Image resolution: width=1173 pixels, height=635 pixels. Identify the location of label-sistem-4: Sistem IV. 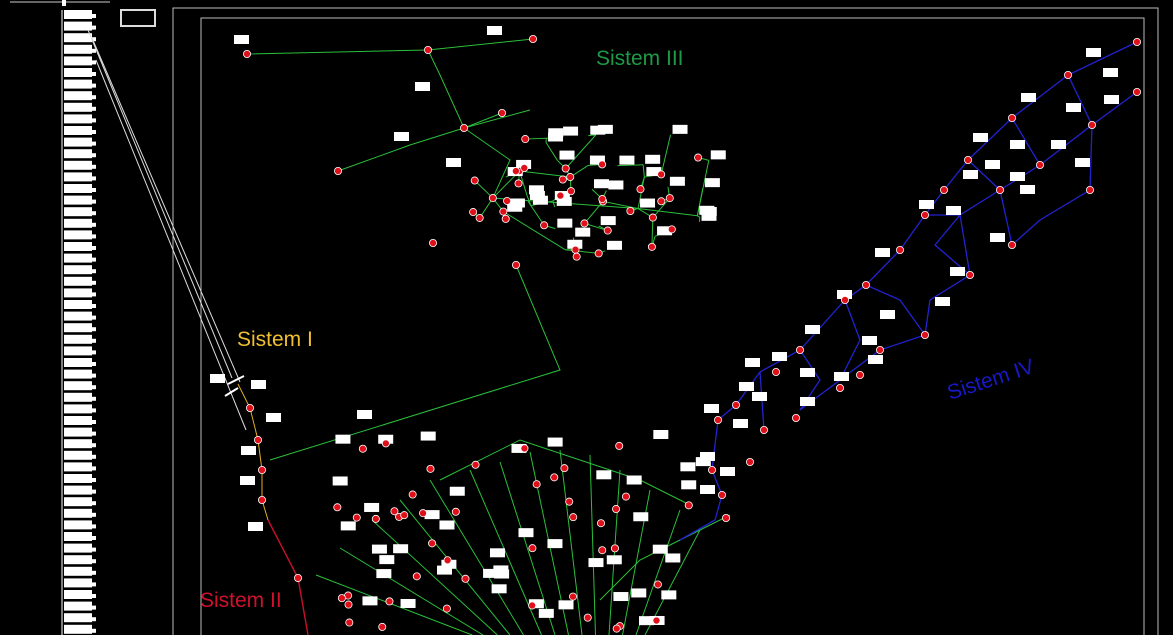
(990, 380).